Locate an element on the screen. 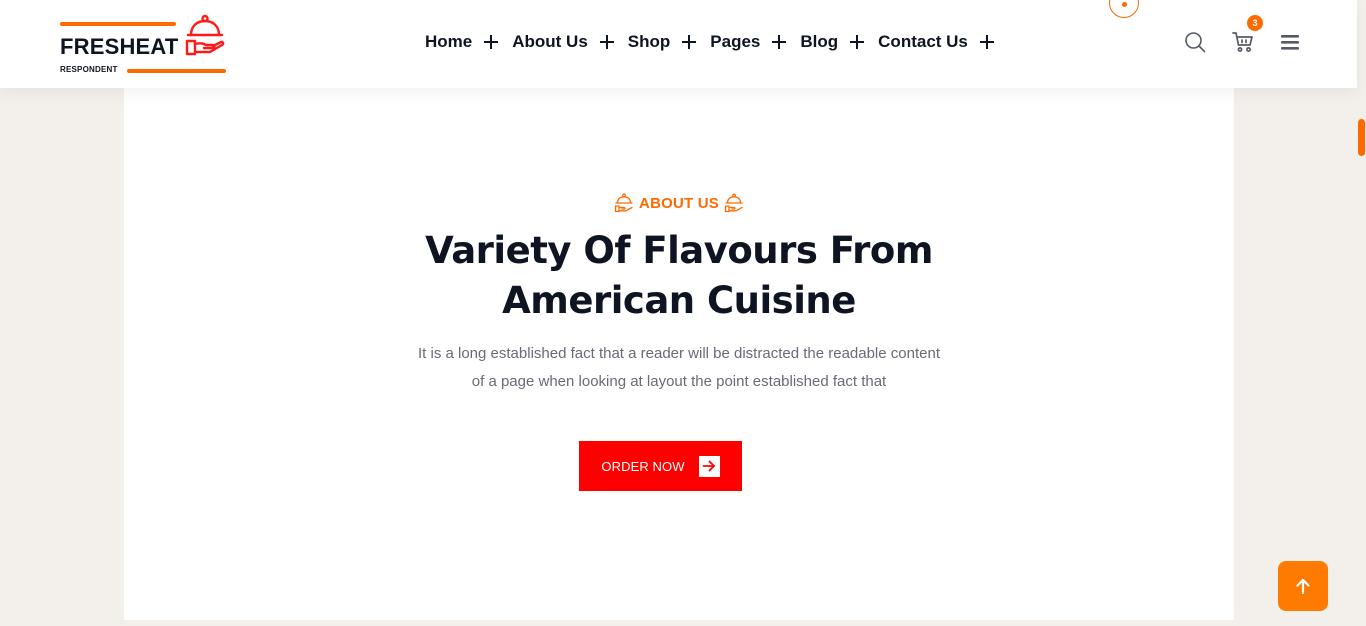 Image resolution: width=1366 pixels, height=626 pixels. arrow-right-icon is located at coordinates (709, 466).